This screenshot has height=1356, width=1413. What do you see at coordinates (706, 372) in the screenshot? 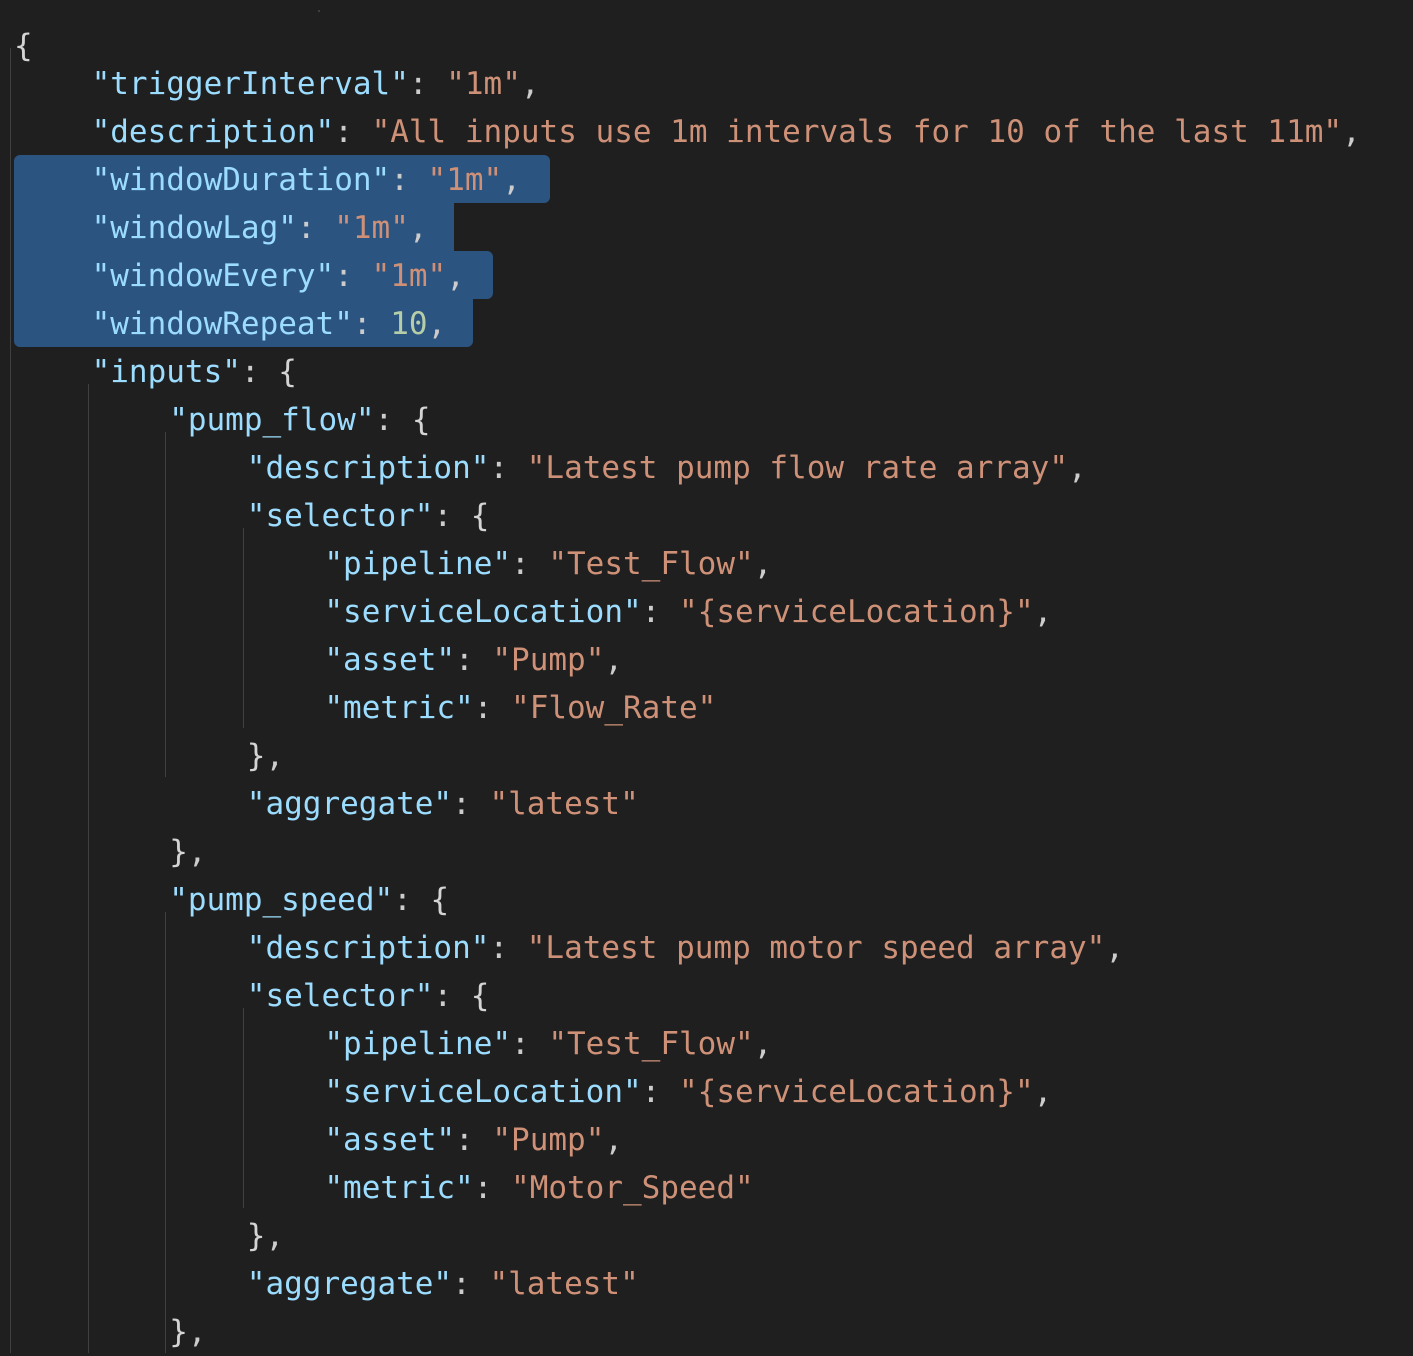
I see `code-line: "inputs": {` at bounding box center [706, 372].